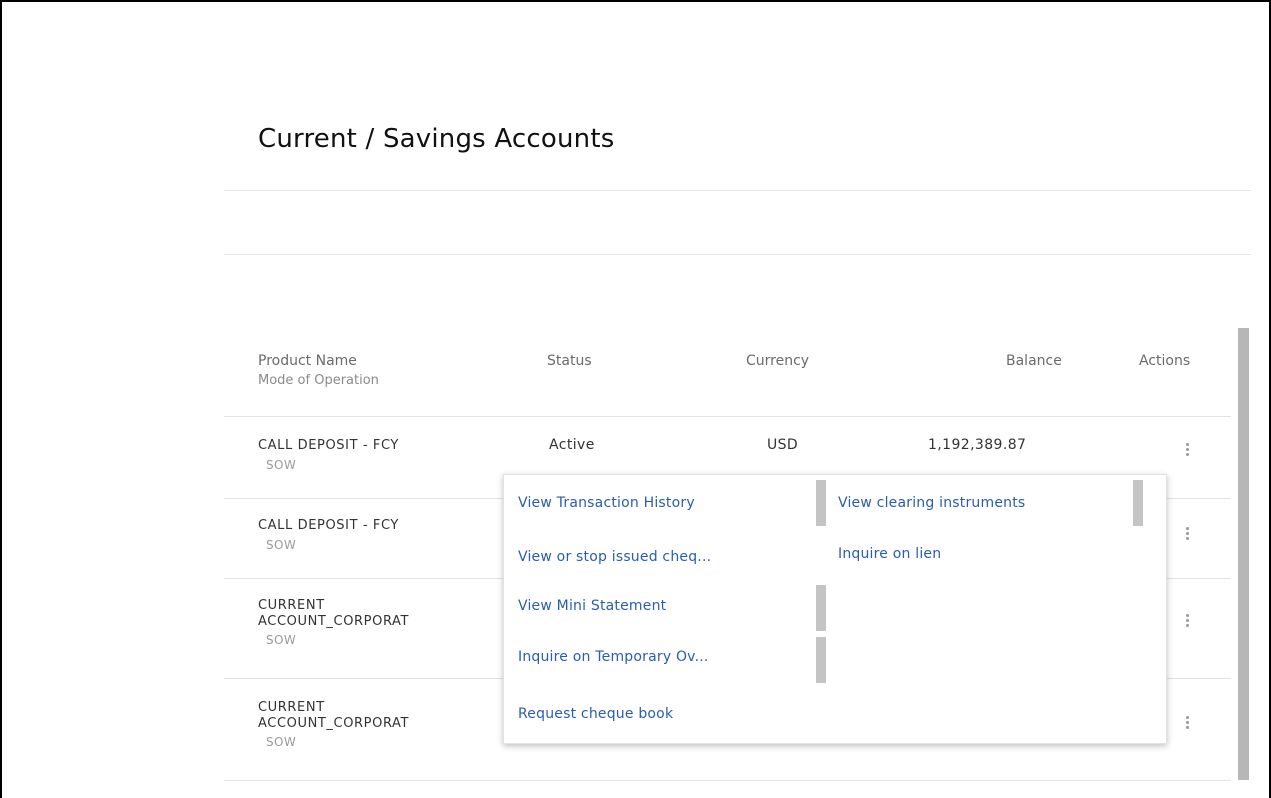  I want to click on menu-item-request-cheque-book: Request cheque book, so click(595, 714).